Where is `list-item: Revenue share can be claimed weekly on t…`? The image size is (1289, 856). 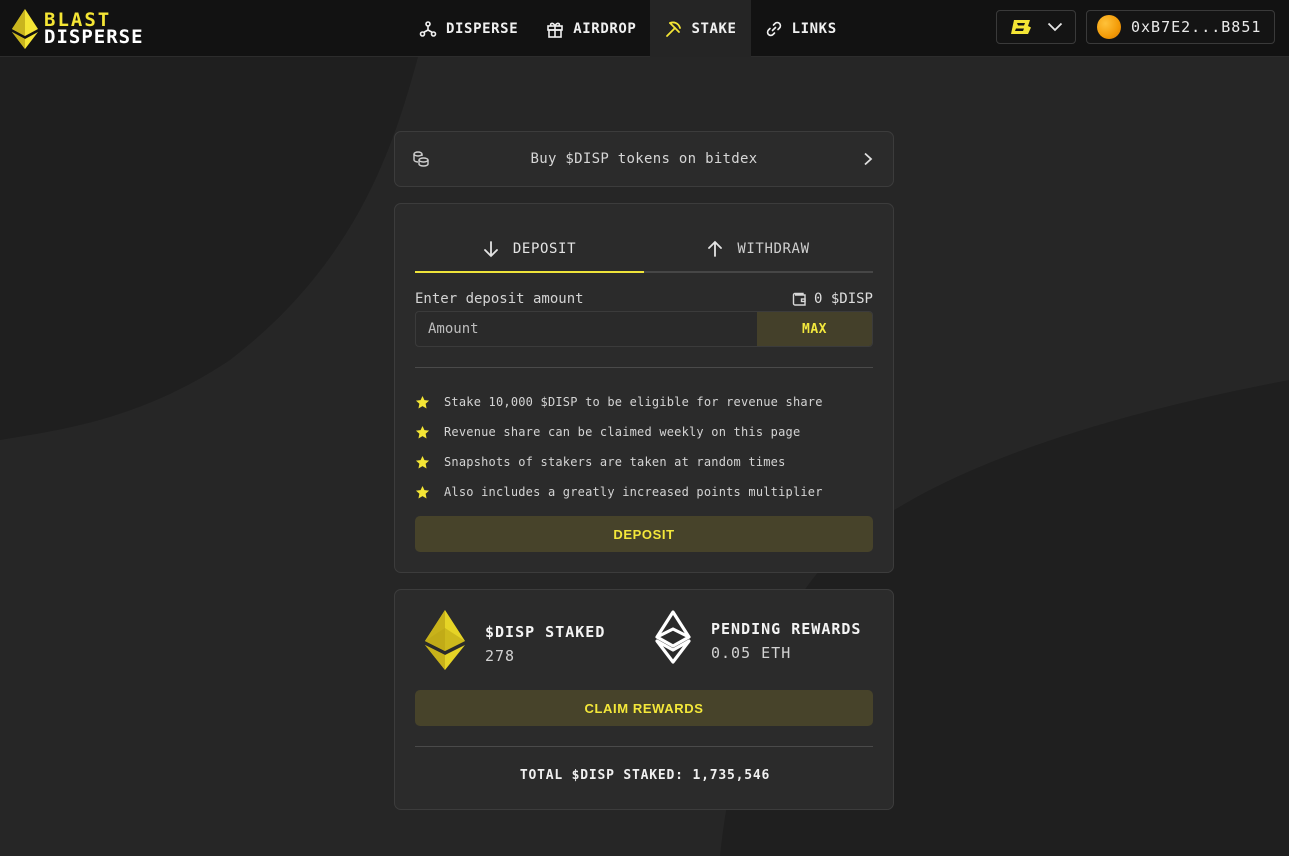
list-item: Revenue share can be claimed weekly on t… is located at coordinates (644, 432).